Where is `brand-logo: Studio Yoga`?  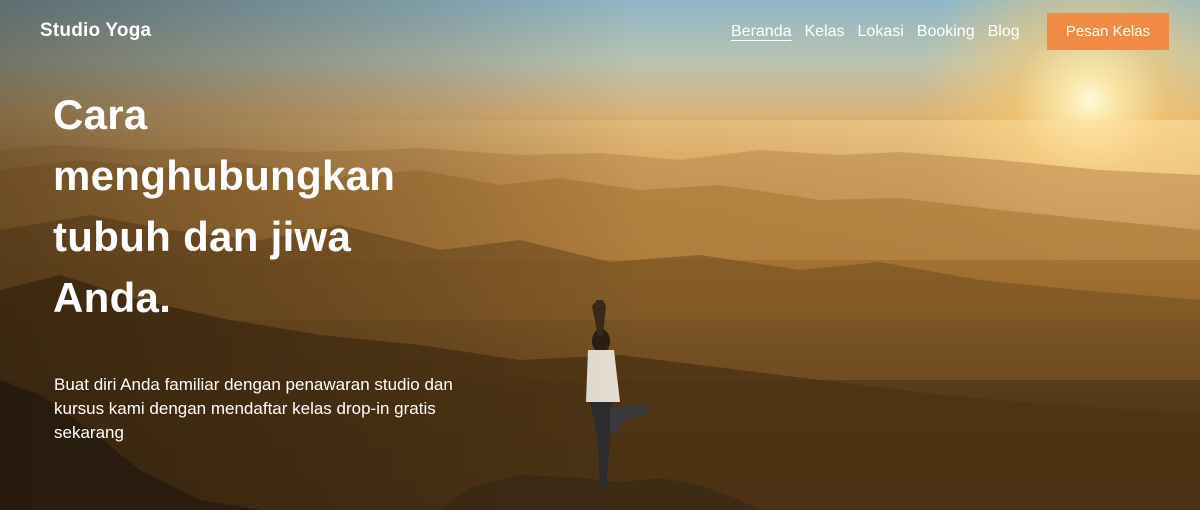
brand-logo: Studio Yoga is located at coordinates (95, 31).